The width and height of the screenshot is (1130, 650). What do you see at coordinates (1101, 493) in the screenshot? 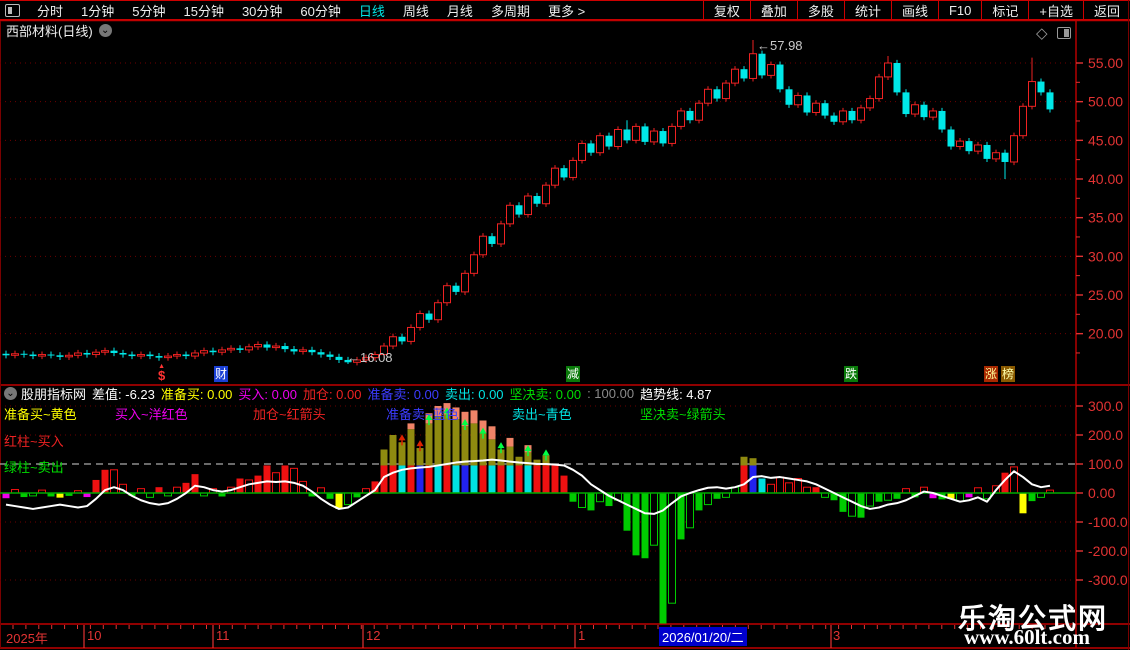
I see `svg-text: 0.00` at bounding box center [1101, 493].